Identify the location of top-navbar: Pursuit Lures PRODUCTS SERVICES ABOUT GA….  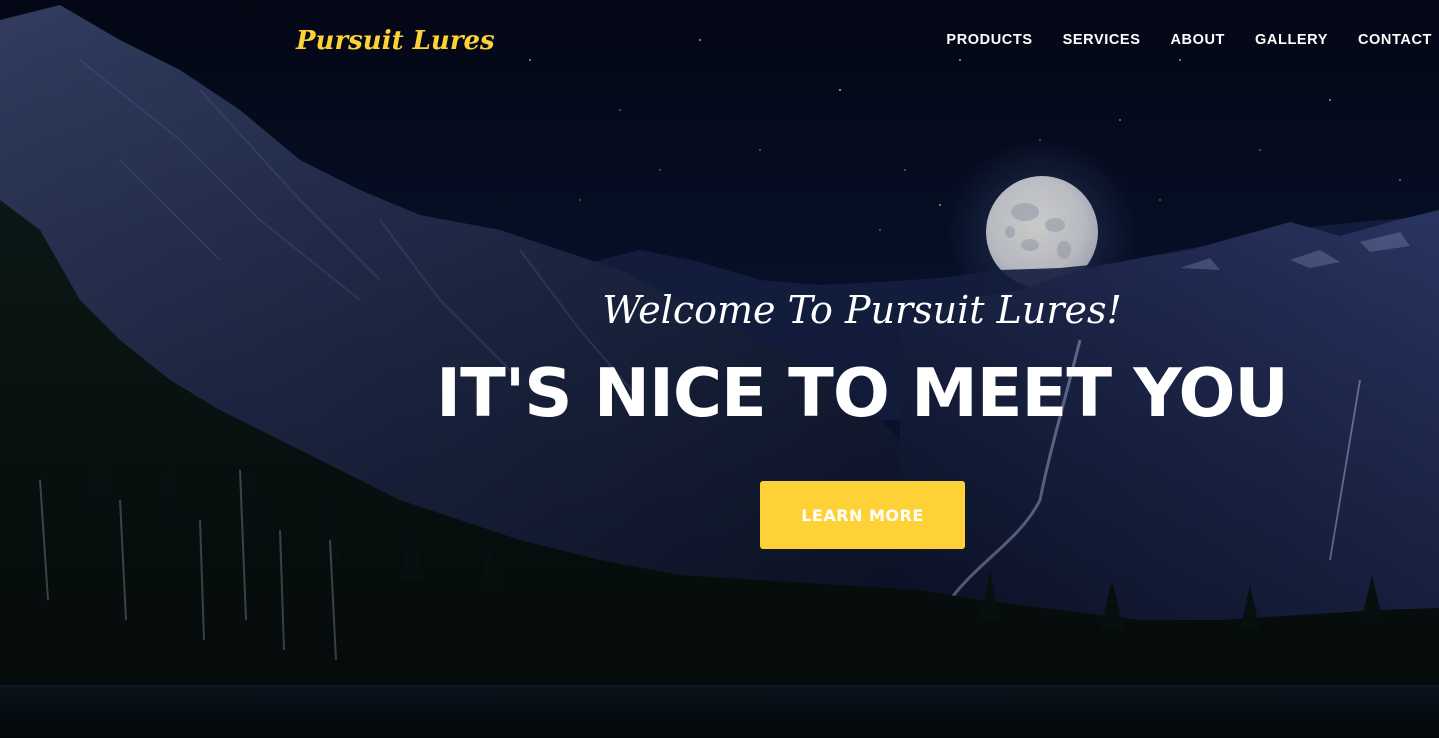
(719, 41).